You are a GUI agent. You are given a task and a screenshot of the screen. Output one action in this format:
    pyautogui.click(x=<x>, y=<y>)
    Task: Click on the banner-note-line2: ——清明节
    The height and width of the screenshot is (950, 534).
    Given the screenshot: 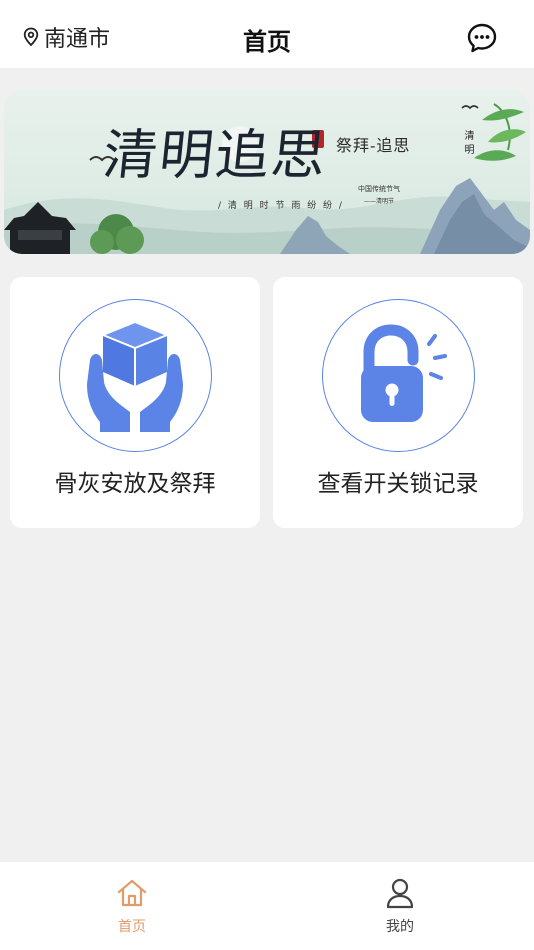 What is the action you would take?
    pyautogui.click(x=379, y=201)
    